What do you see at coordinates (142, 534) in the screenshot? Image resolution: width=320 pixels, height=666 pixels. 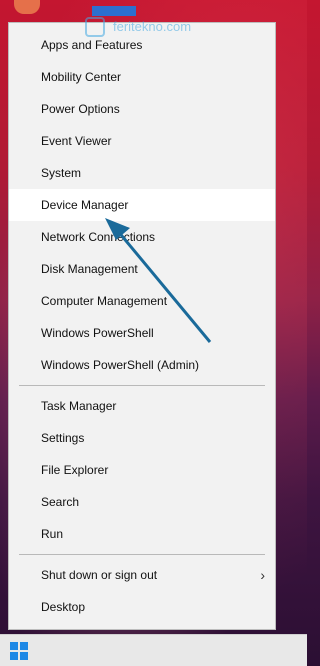 I see `menu-item-run: Run` at bounding box center [142, 534].